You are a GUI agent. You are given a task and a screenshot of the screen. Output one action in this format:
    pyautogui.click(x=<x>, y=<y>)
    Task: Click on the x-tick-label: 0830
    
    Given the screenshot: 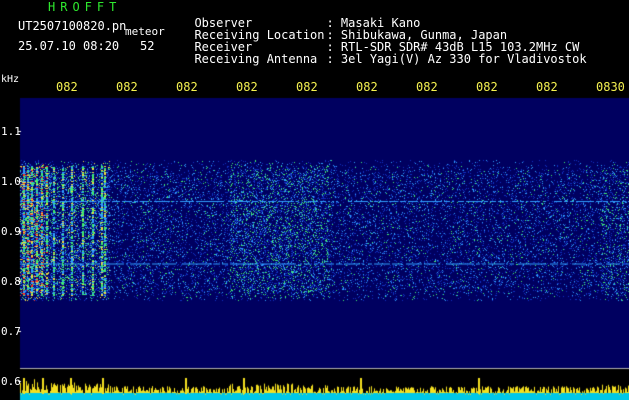 What is the action you would take?
    pyautogui.click(x=610, y=87)
    